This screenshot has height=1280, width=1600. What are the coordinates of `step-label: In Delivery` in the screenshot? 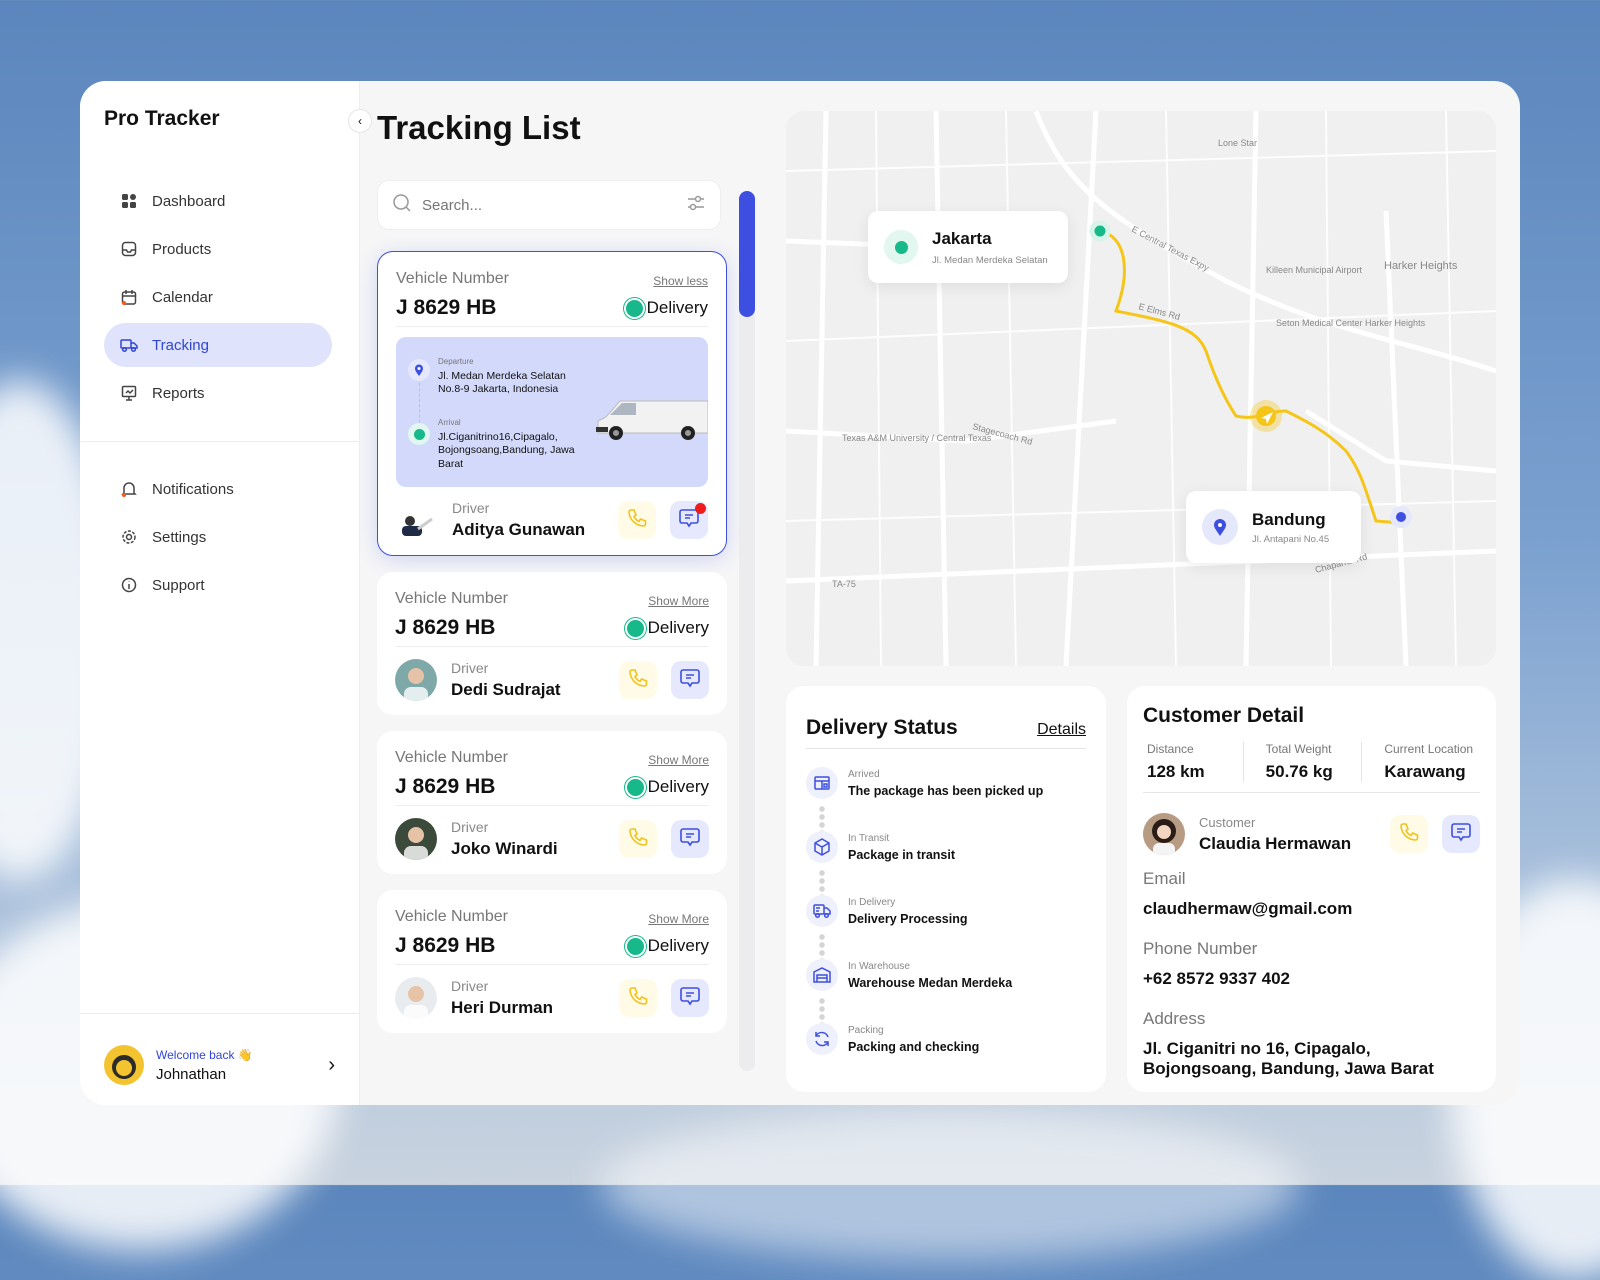 It's located at (872, 902).